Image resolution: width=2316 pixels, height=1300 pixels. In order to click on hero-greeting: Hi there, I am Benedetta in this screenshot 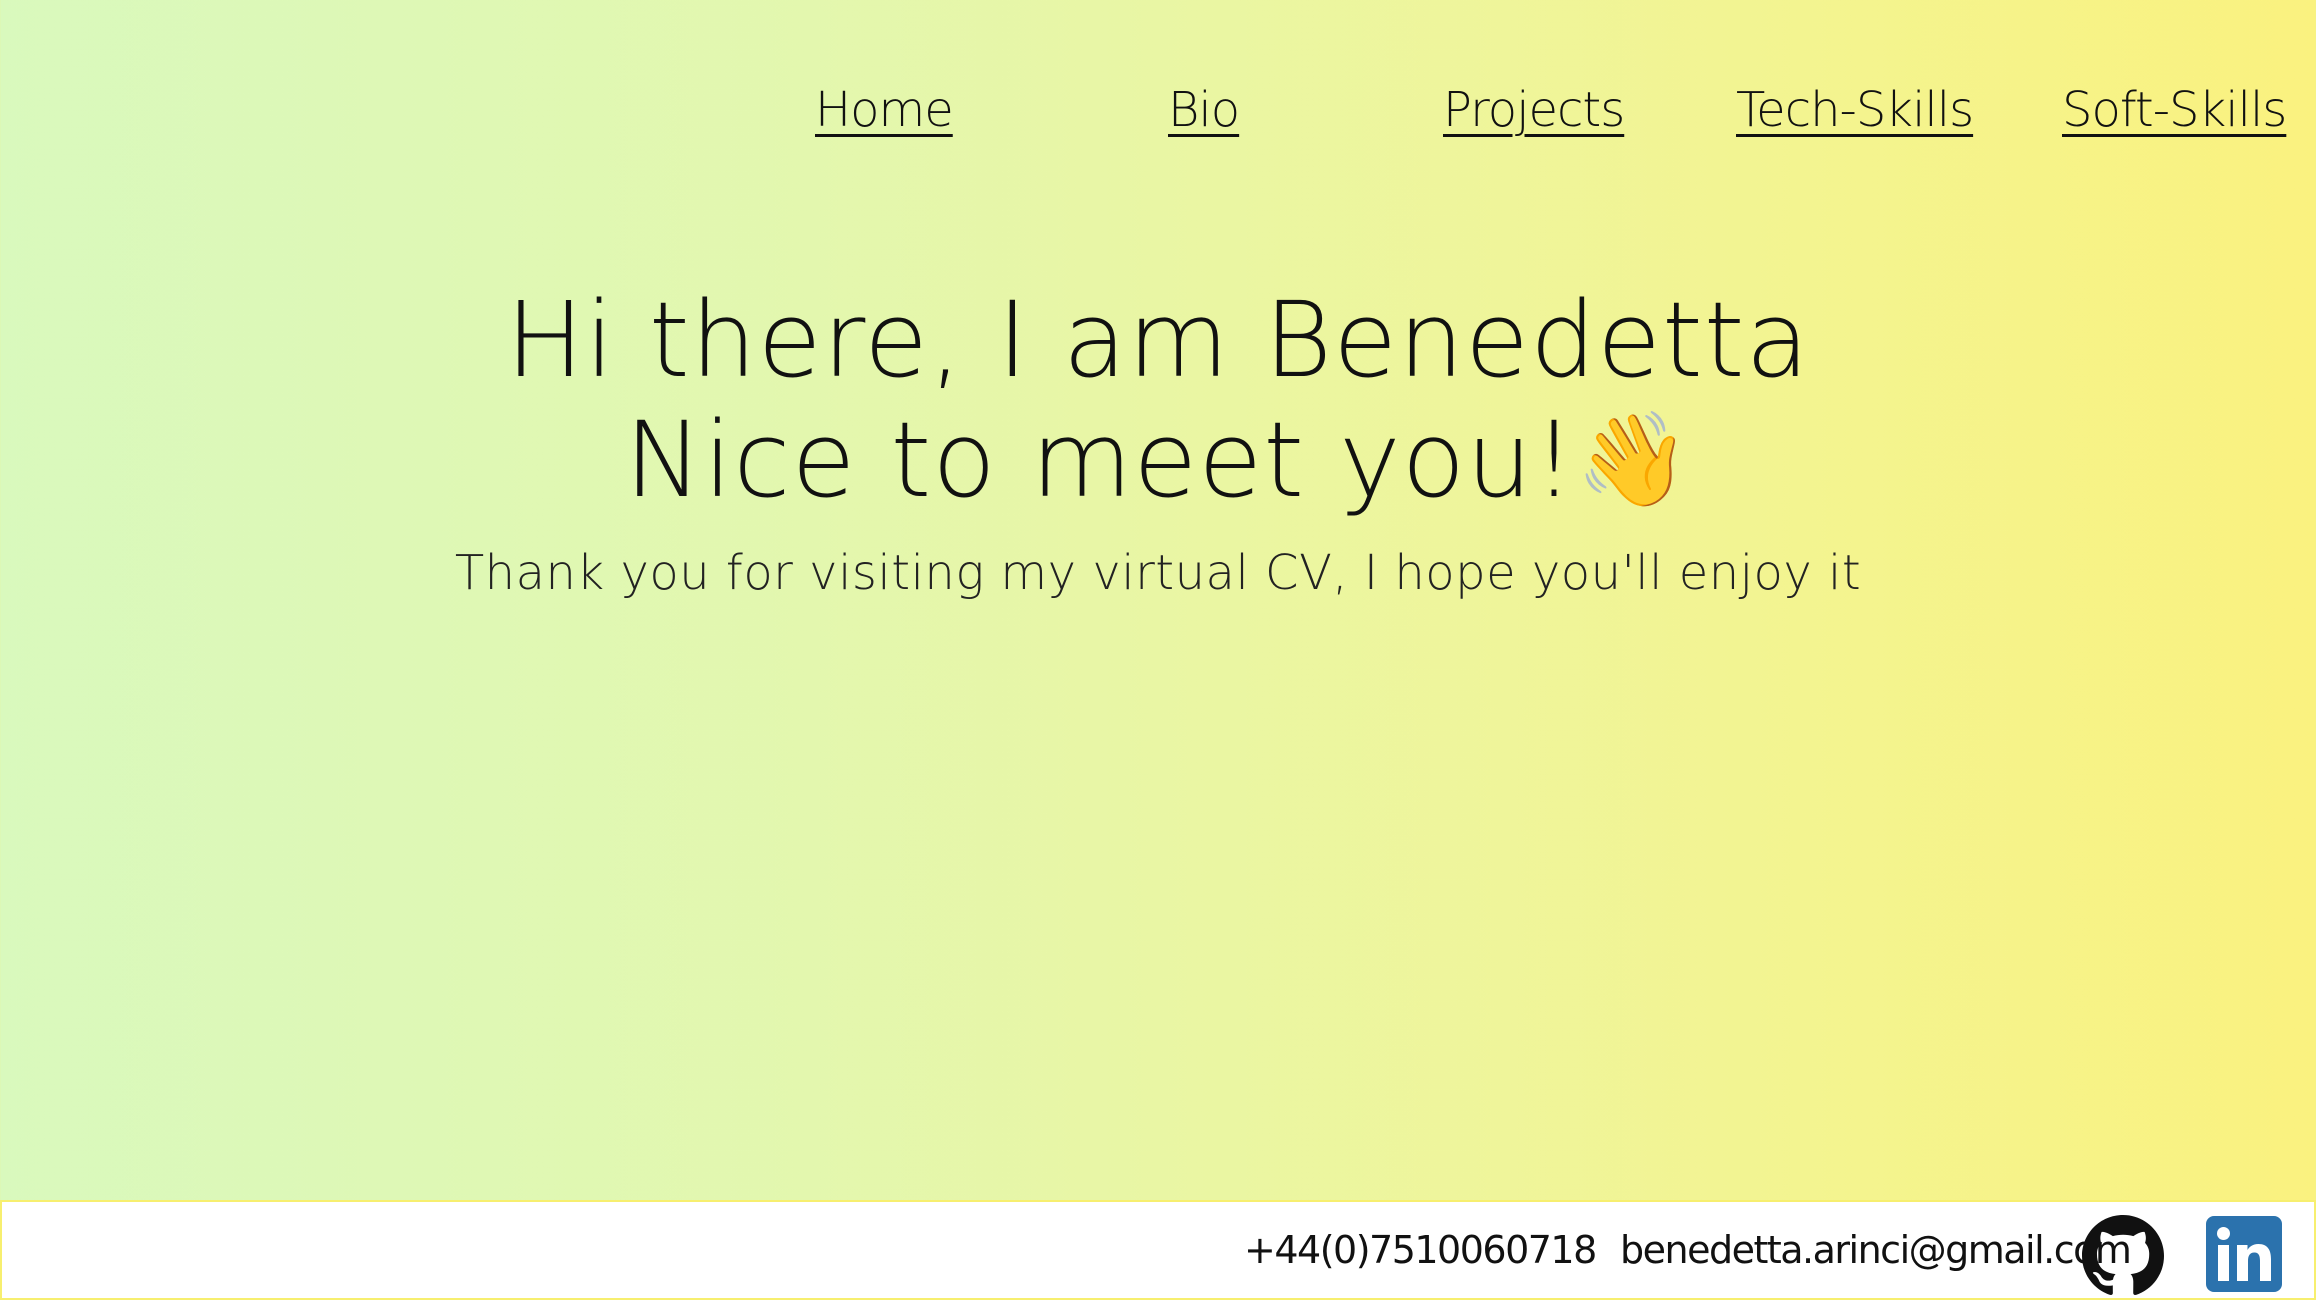, I will do `click(1158, 340)`.